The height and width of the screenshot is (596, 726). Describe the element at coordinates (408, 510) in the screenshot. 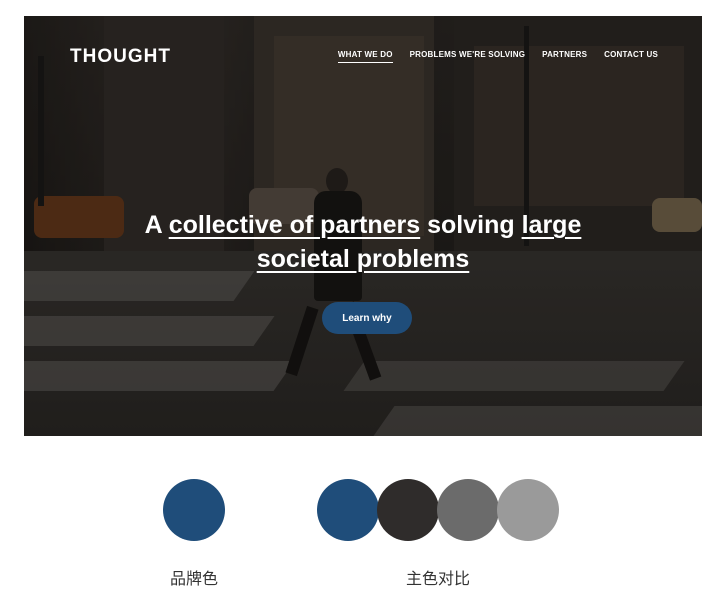

I see `contrast-swatch-dark` at that location.